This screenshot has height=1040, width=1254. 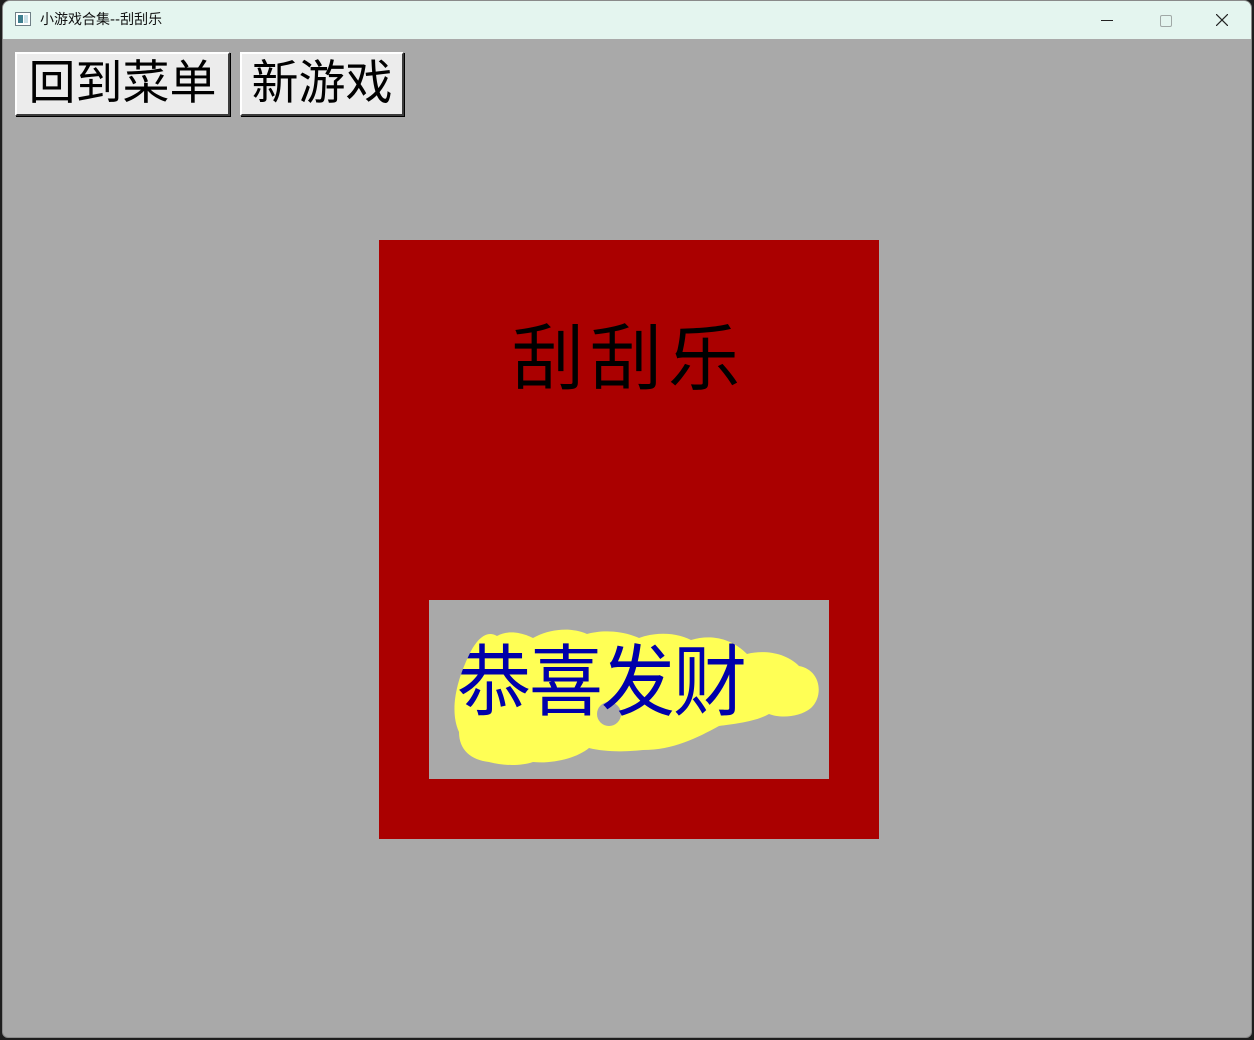 What do you see at coordinates (101, 20) in the screenshot?
I see `window-title: 小游戏合集--刮刮乐` at bounding box center [101, 20].